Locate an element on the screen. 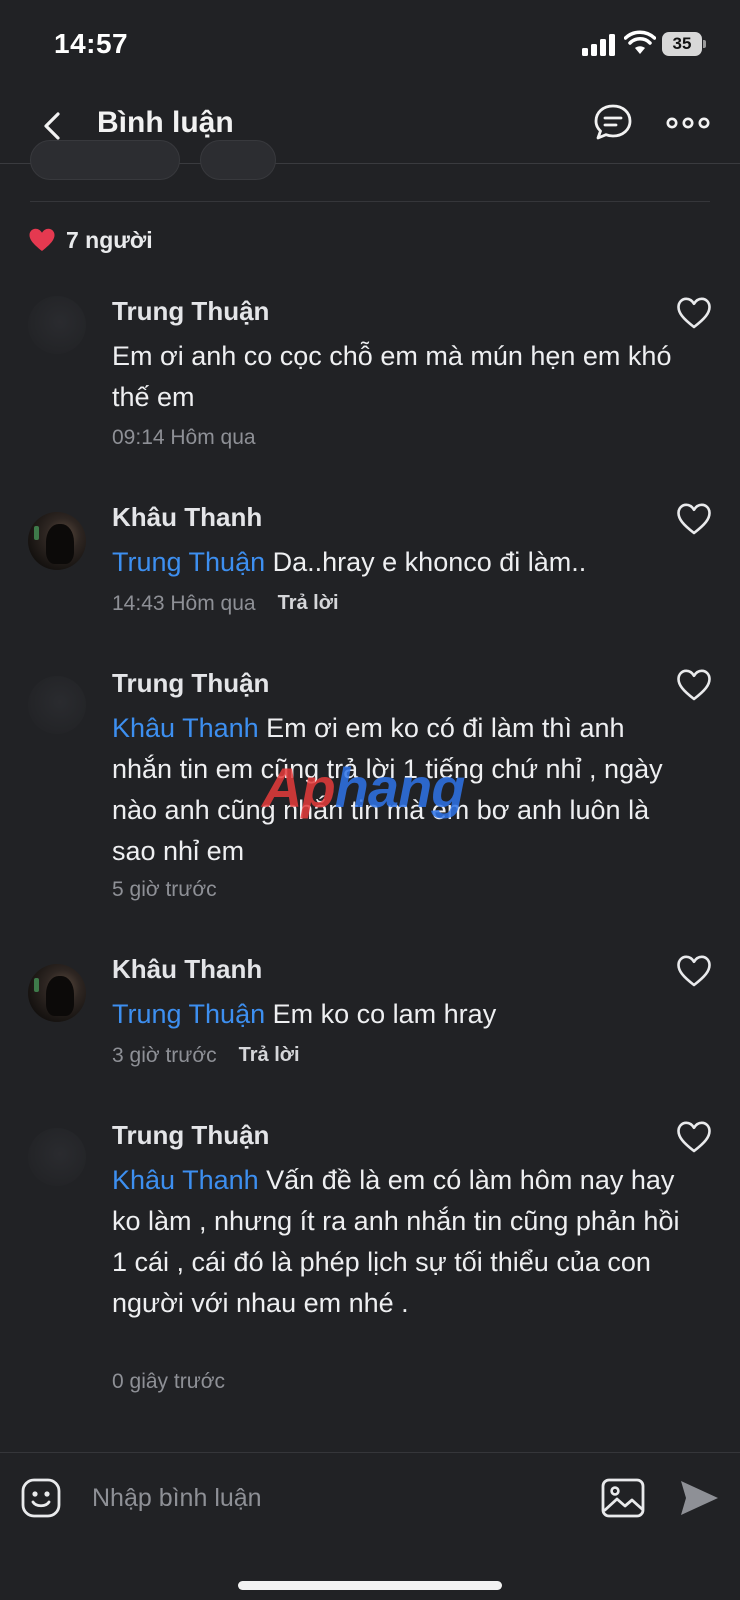  battery-level: 35 is located at coordinates (682, 44).